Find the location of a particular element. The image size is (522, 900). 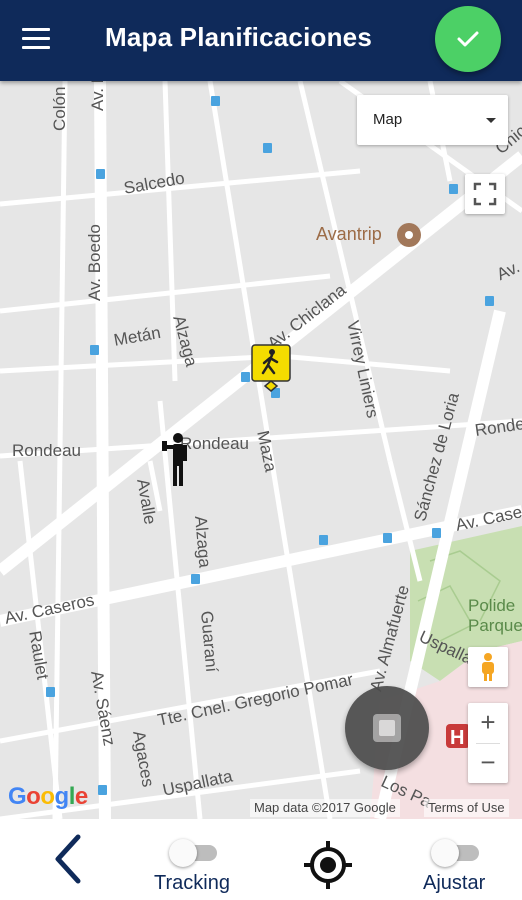

street-label: Rondeau is located at coordinates (47, 450).